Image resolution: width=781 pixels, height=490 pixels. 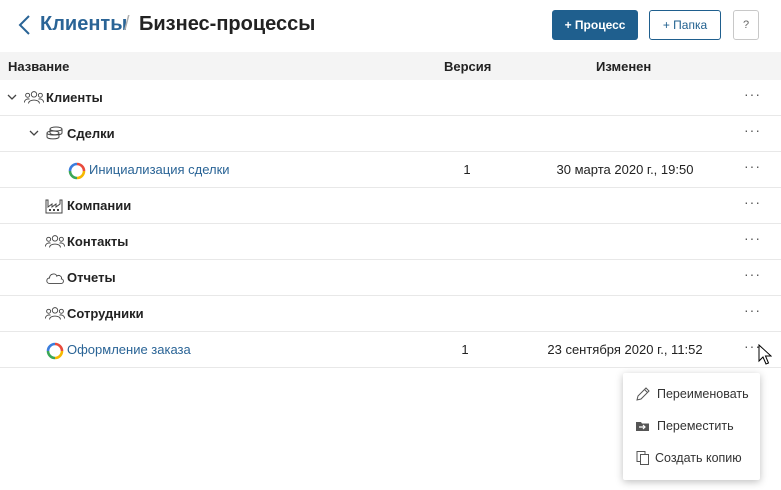 What do you see at coordinates (765, 354) in the screenshot?
I see `mouse-cursor-icon` at bounding box center [765, 354].